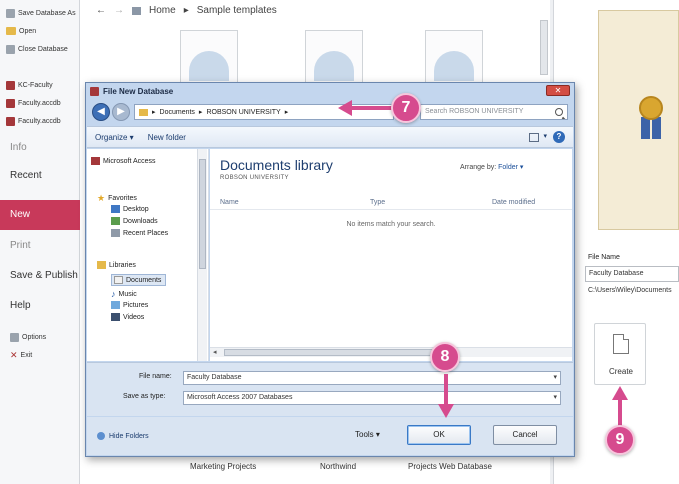 The width and height of the screenshot is (679, 484). I want to click on breadcrumb-home: Home, so click(162, 10).